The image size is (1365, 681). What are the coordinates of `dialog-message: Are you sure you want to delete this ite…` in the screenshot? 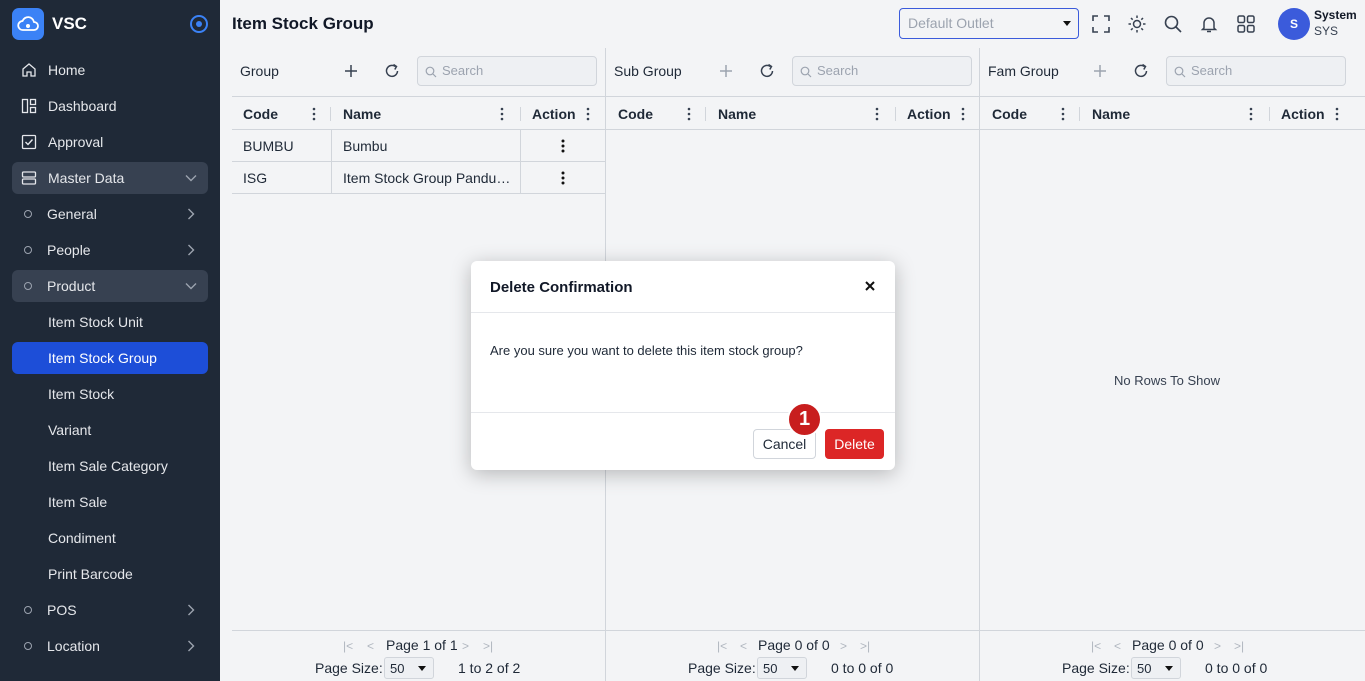 It's located at (646, 350).